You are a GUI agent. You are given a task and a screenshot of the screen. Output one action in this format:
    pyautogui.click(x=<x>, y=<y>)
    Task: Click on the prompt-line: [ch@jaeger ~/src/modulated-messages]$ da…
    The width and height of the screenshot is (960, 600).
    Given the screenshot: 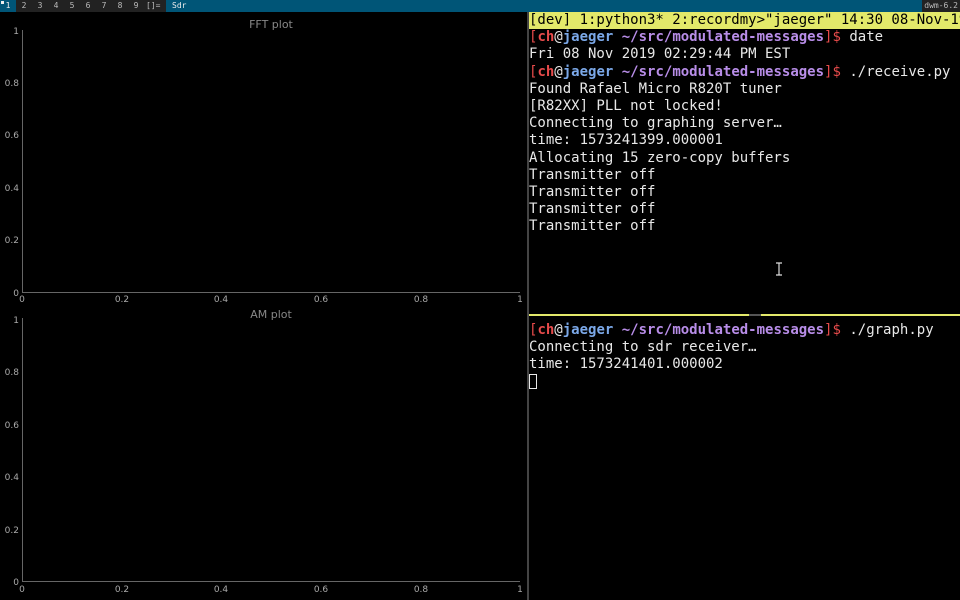 What is the action you would take?
    pyautogui.click(x=744, y=37)
    